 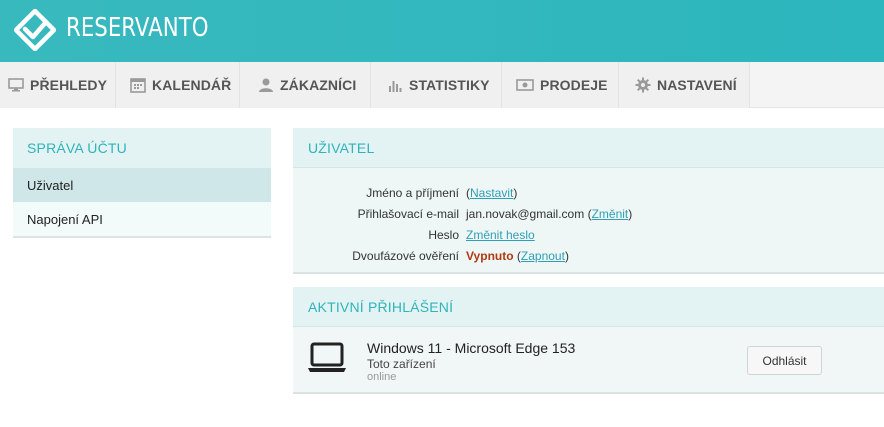 I want to click on twofa-row: Dvoufázové ověření Vypnuto (Zapnout), so click(x=588, y=257).